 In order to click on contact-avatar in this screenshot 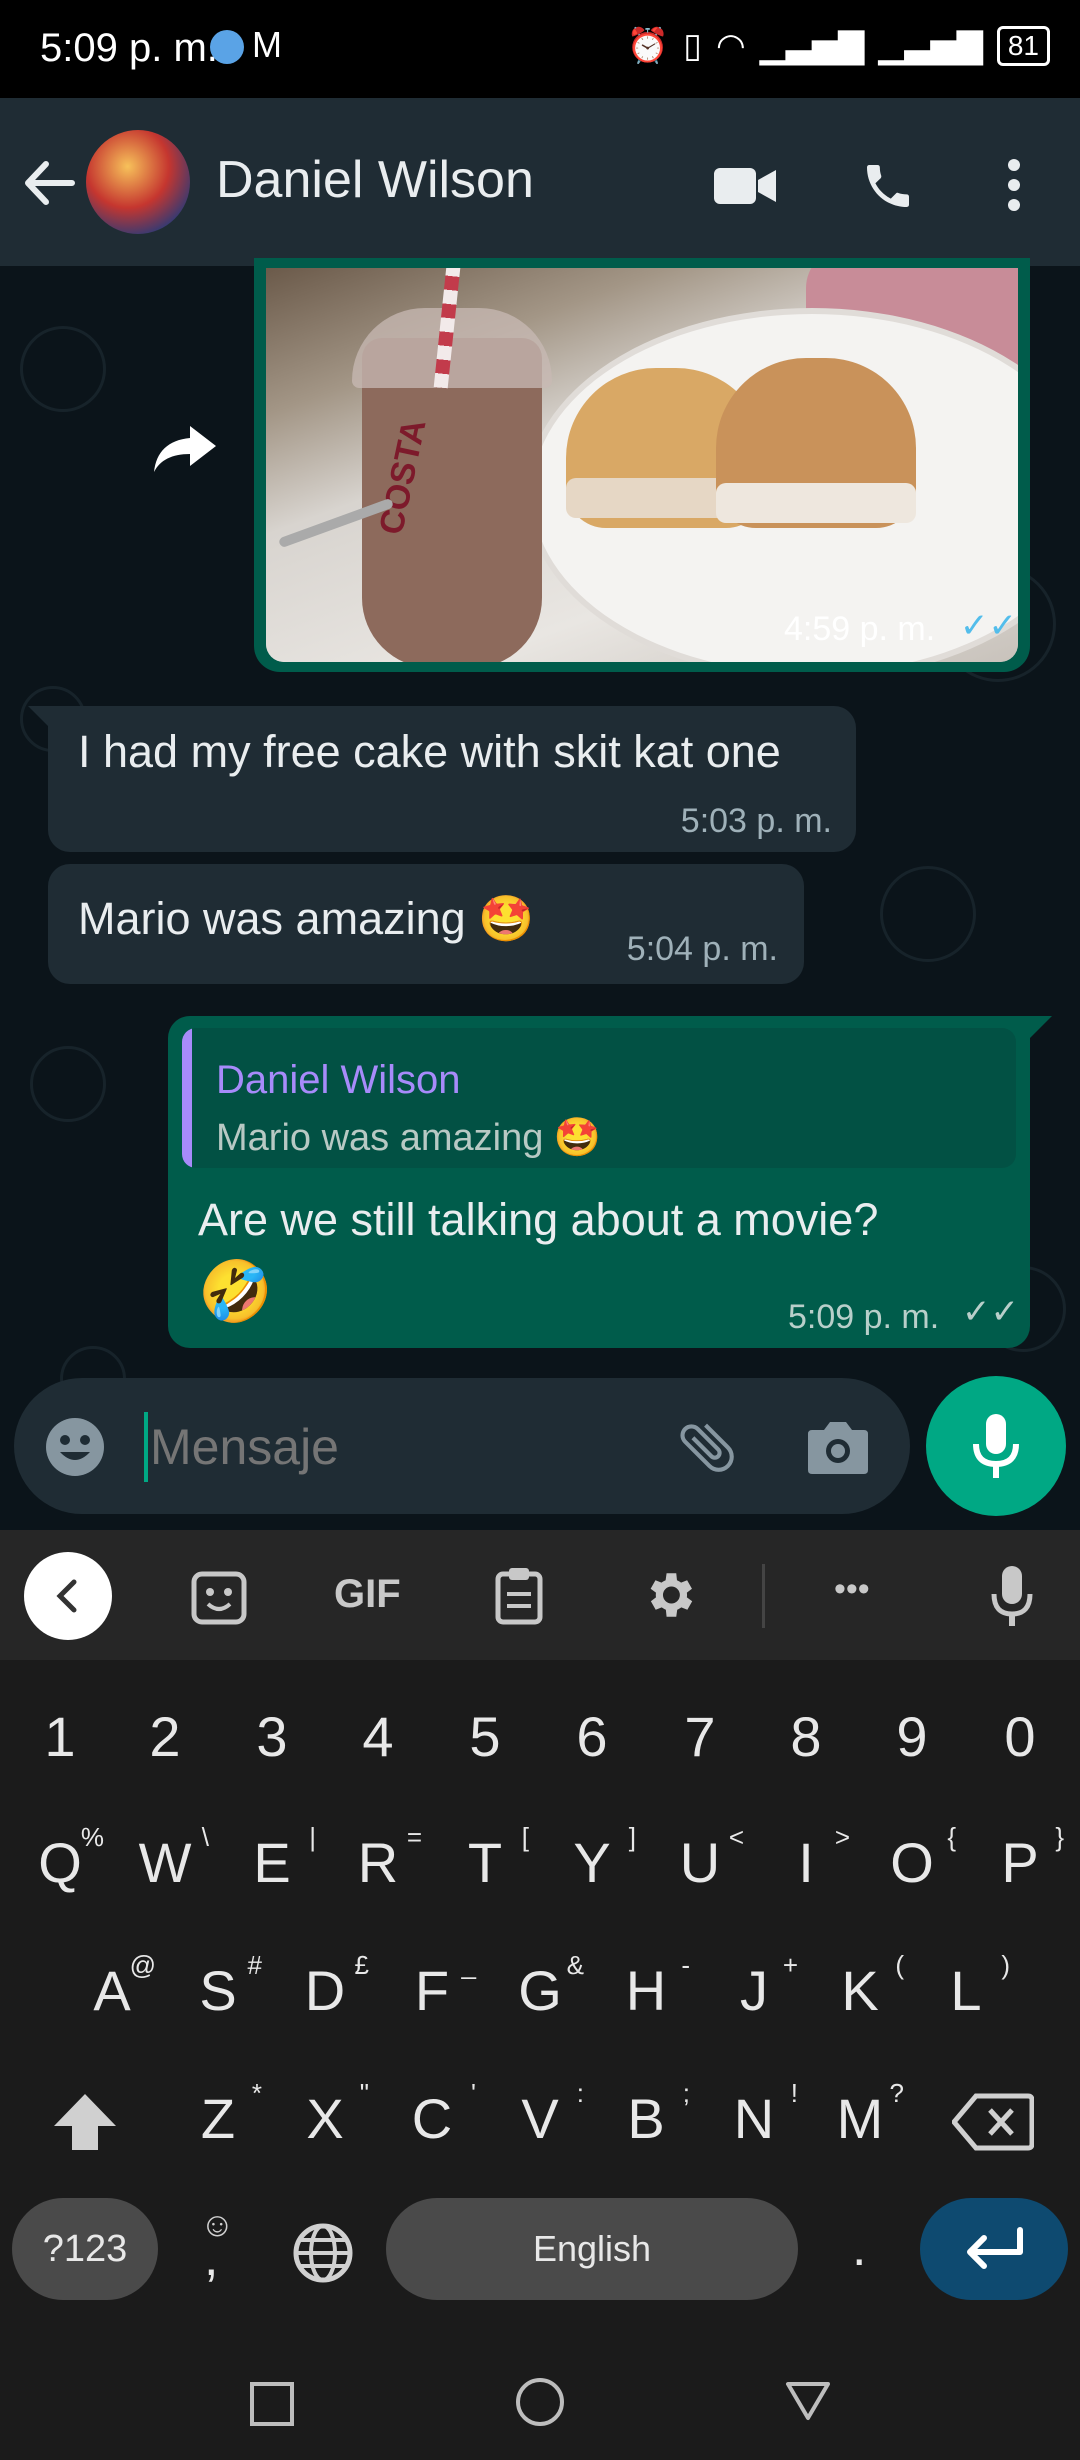, I will do `click(138, 182)`.